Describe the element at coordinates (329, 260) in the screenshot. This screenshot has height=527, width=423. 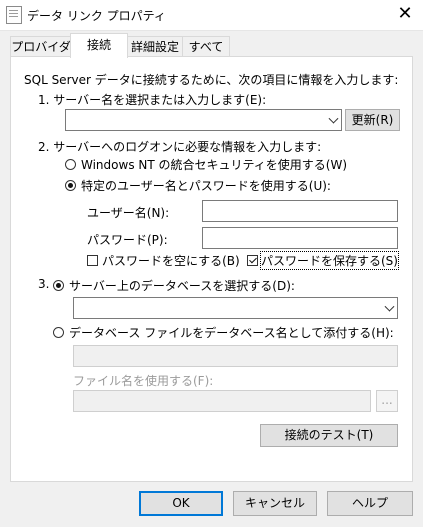
I see `save-password-label: パスワードを保存する(S)` at that location.